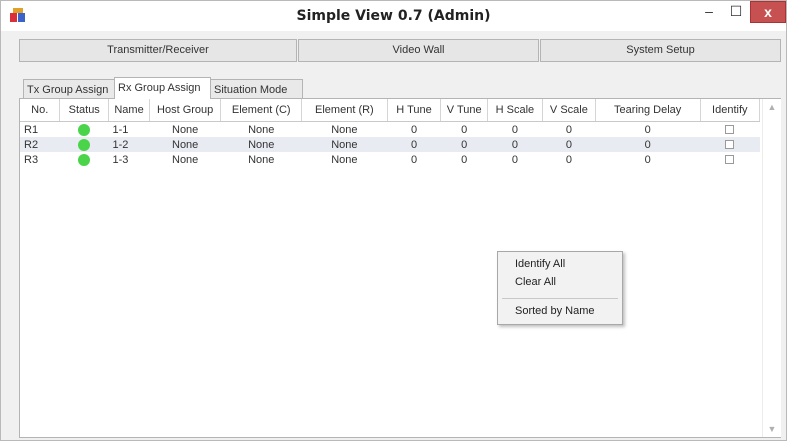  What do you see at coordinates (648, 110) in the screenshot?
I see `column-header-tearing-delay: Tearing Delay` at bounding box center [648, 110].